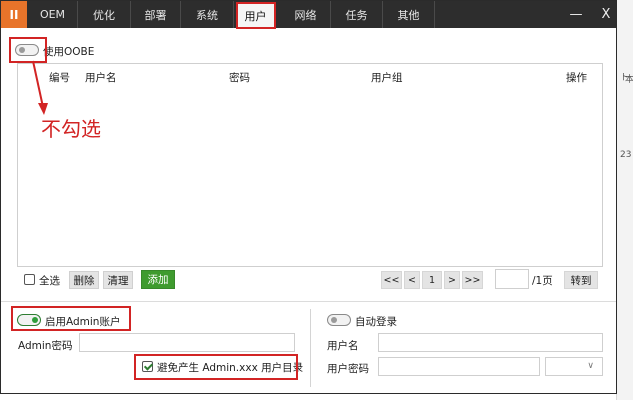  I want to click on annotation-text: 不勾选, so click(71, 129).